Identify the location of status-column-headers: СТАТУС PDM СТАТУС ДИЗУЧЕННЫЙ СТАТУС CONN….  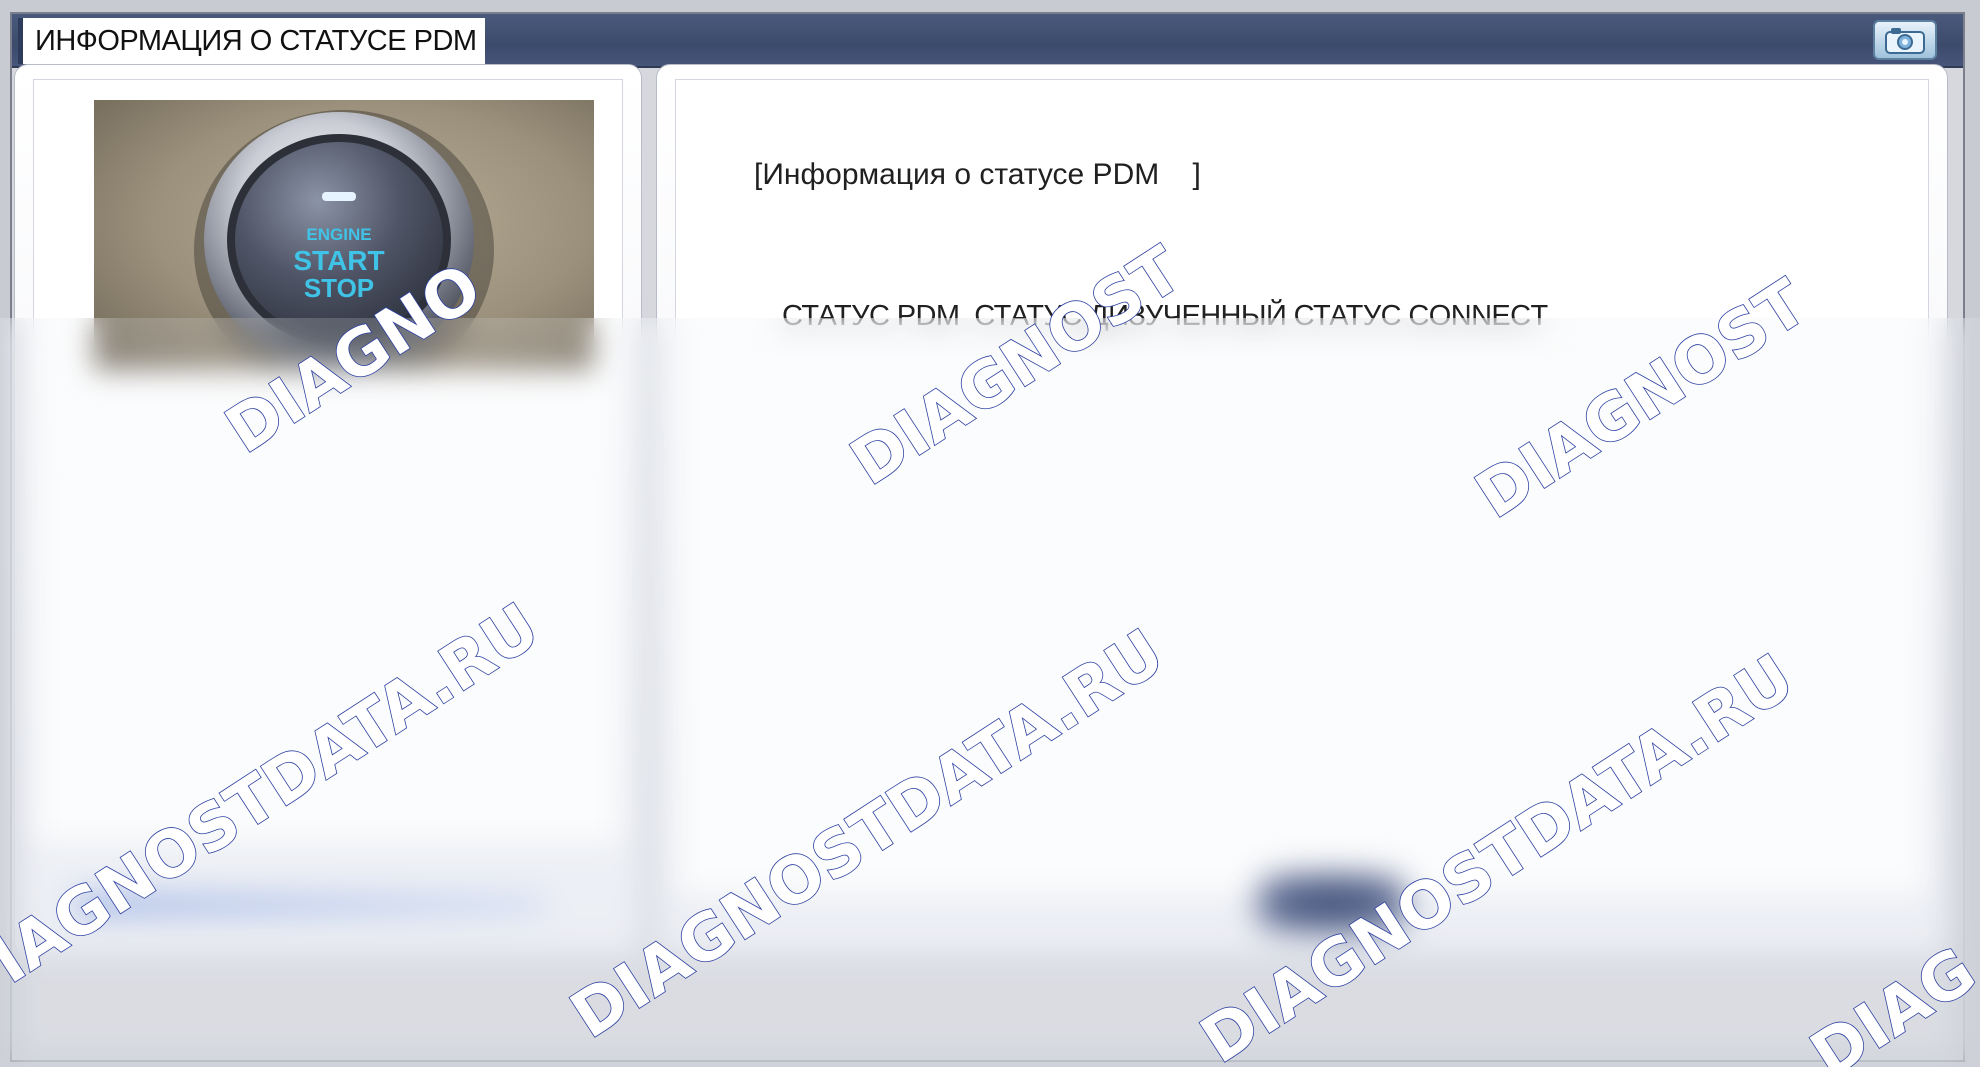
(1165, 316).